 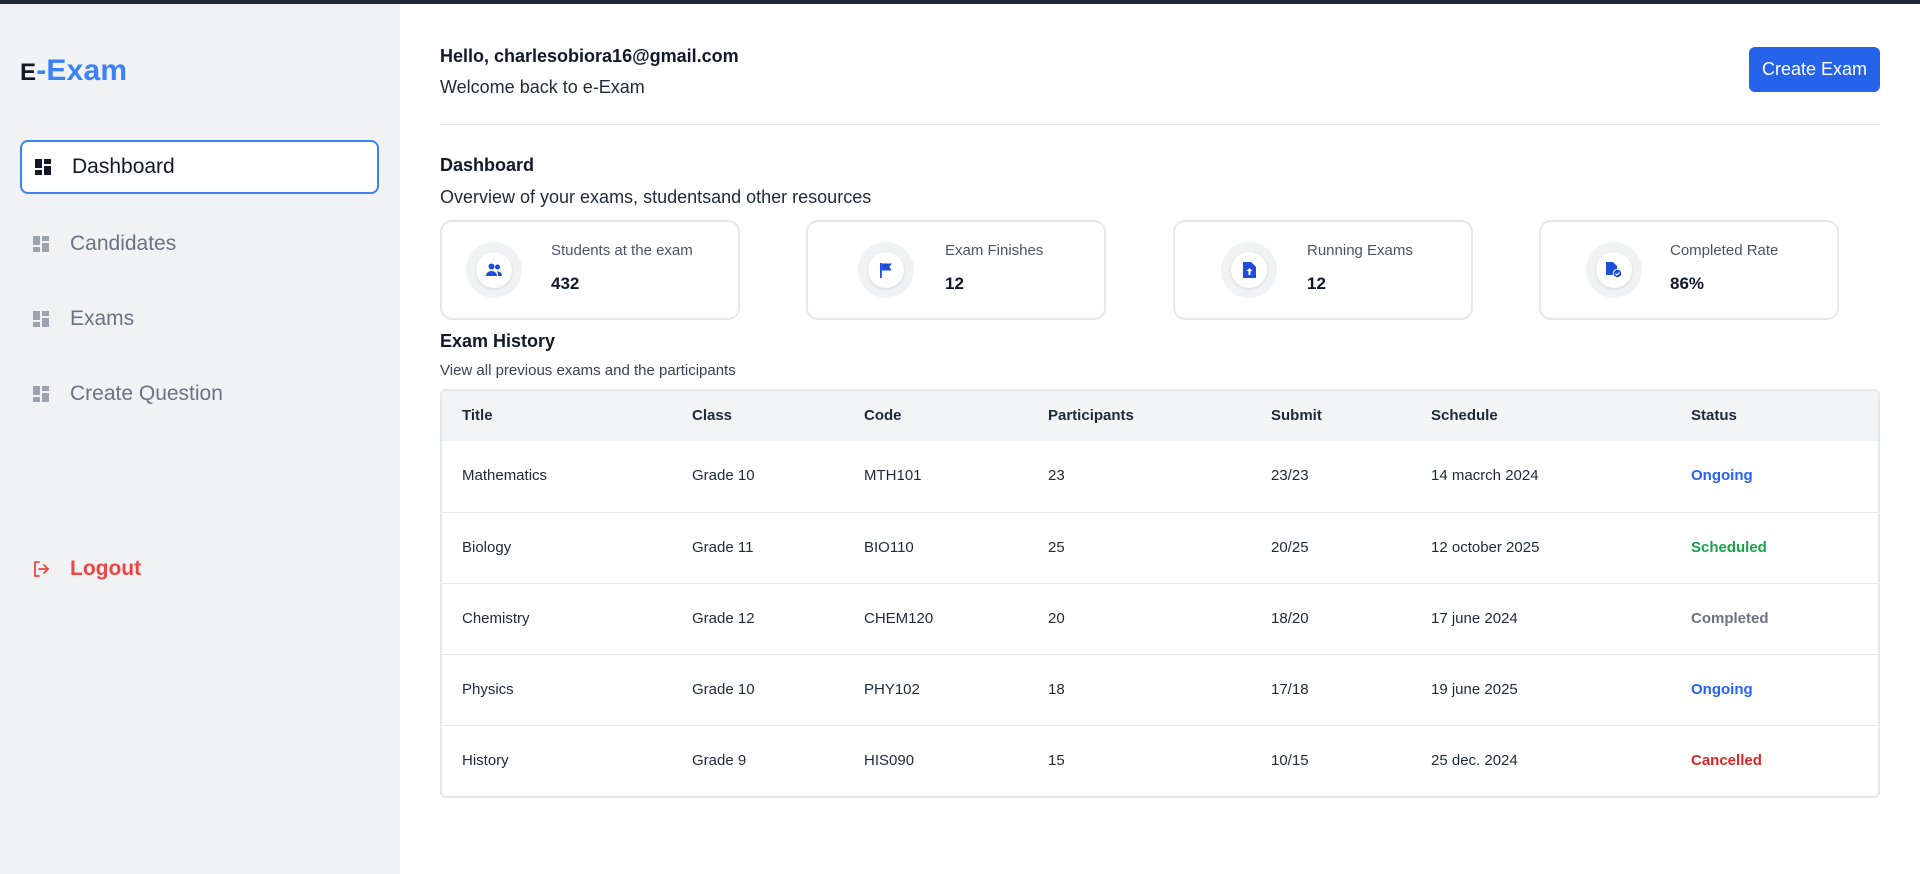 What do you see at coordinates (1056, 689) in the screenshot?
I see `cell-participants: 18` at bounding box center [1056, 689].